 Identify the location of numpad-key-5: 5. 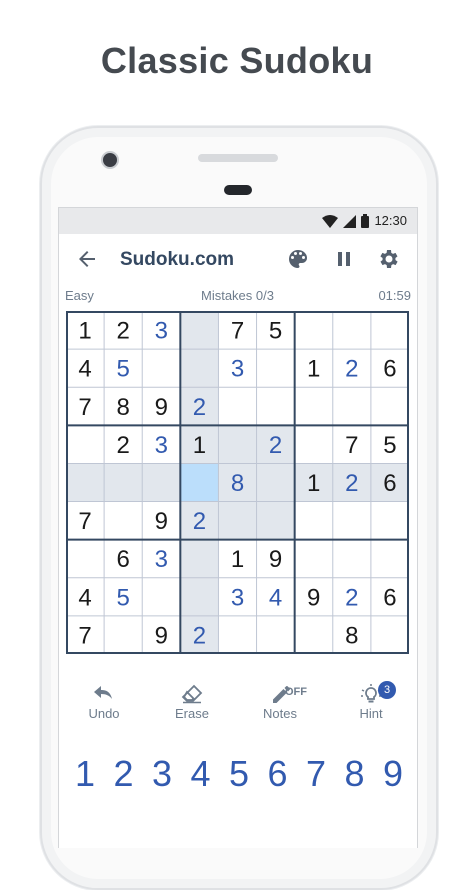
(239, 774).